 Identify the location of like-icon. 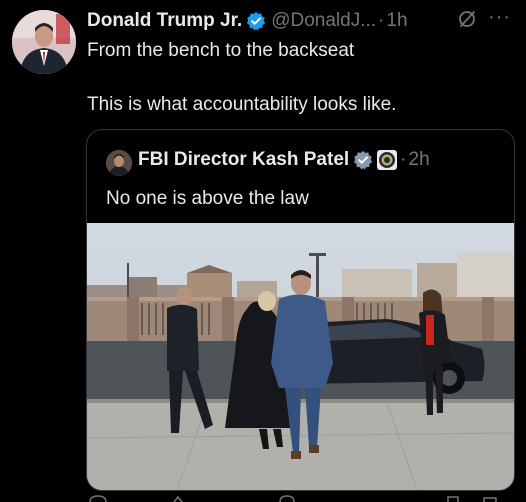
(287, 498).